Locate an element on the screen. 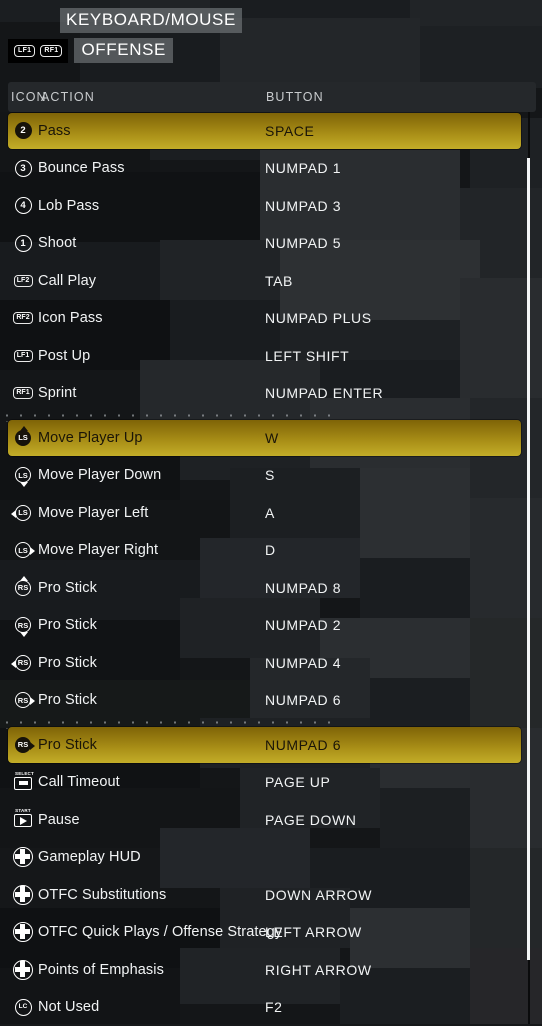 Image resolution: width=542 pixels, height=1026 pixels. row-action-label: Post Up is located at coordinates (64, 356).